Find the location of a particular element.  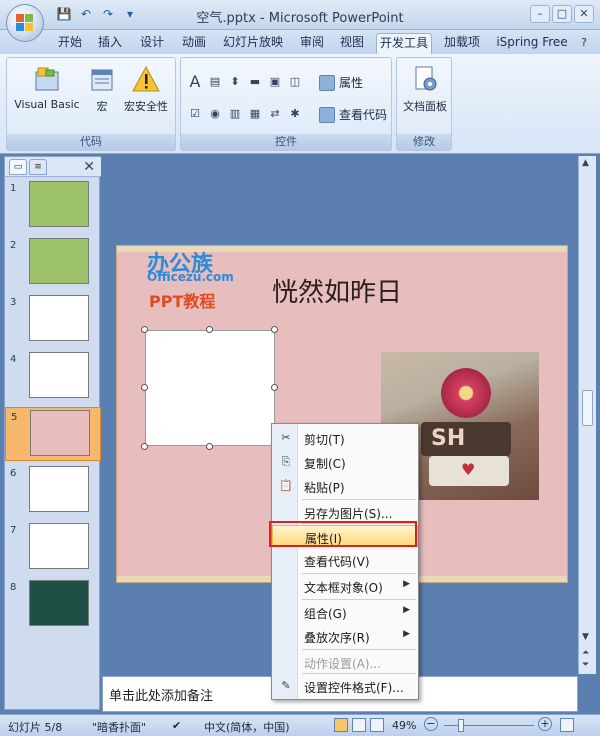

properties-button: 属性 is located at coordinates (341, 82).